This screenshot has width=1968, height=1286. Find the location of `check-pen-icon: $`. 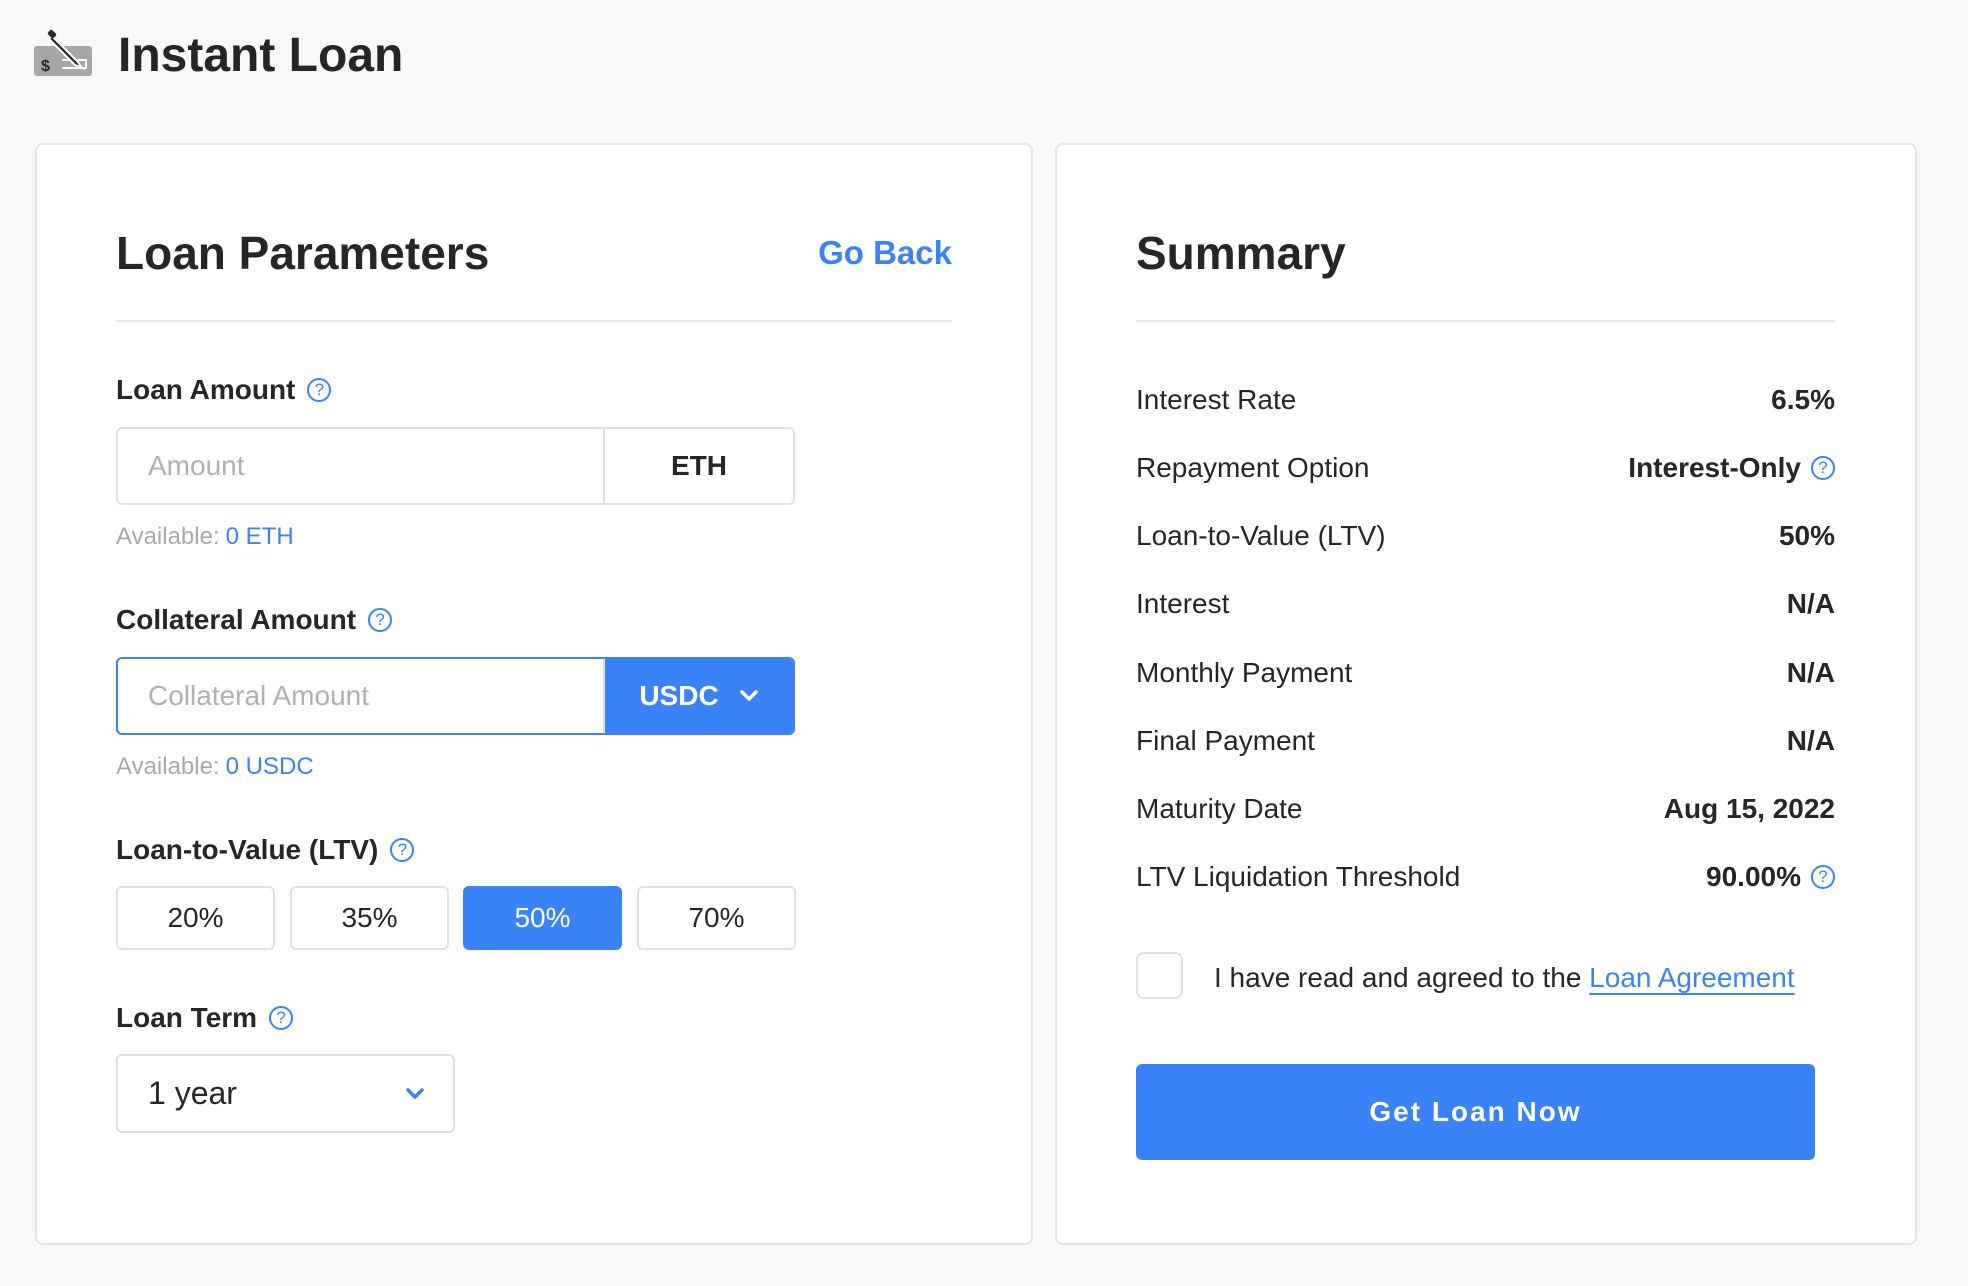

check-pen-icon: $ is located at coordinates (64, 54).